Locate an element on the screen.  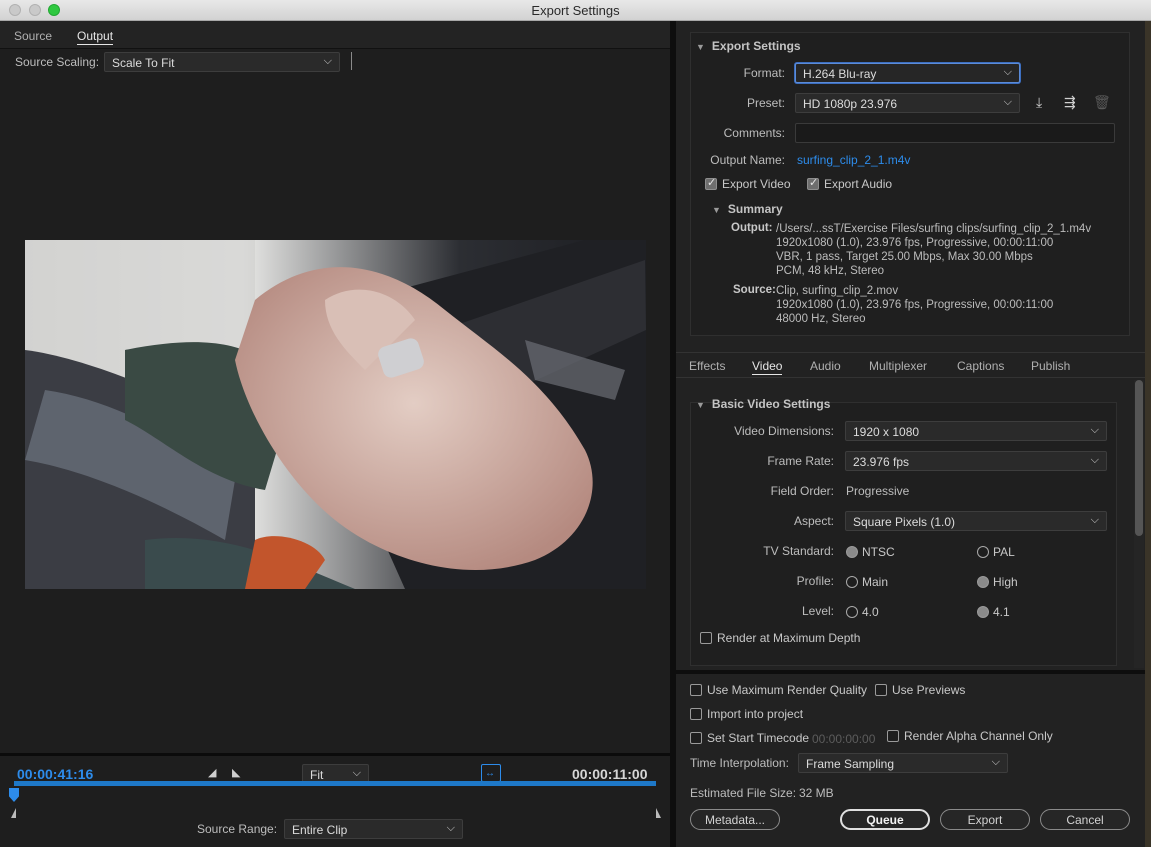
time-interpolation-dropdown: Frame Sampling ⌵ is located at coordinates (903, 763).